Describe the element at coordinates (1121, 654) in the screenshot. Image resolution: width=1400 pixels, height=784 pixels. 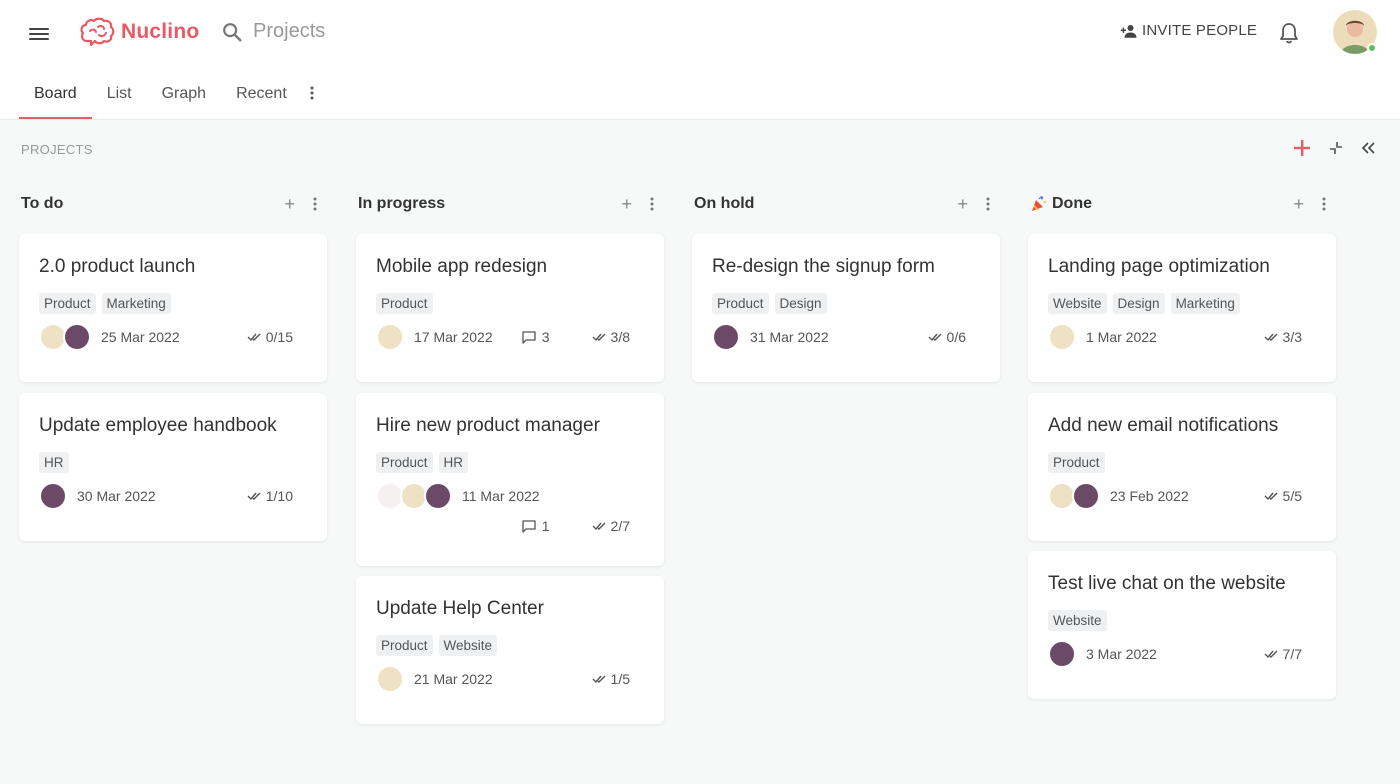
I see `due-date: 3 Mar 2022` at that location.